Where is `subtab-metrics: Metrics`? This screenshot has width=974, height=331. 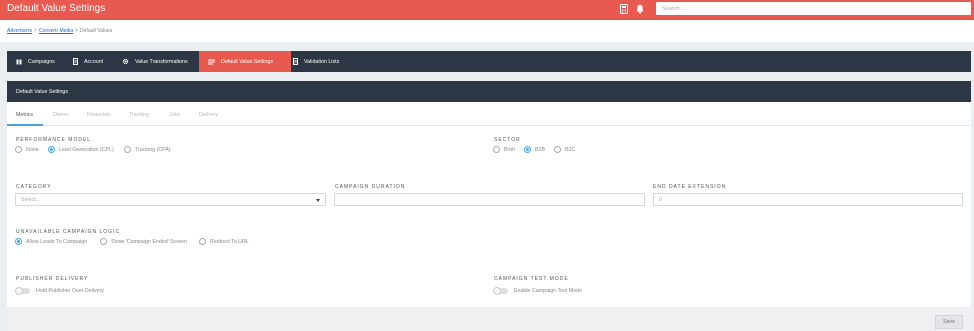 subtab-metrics: Metrics is located at coordinates (24, 115).